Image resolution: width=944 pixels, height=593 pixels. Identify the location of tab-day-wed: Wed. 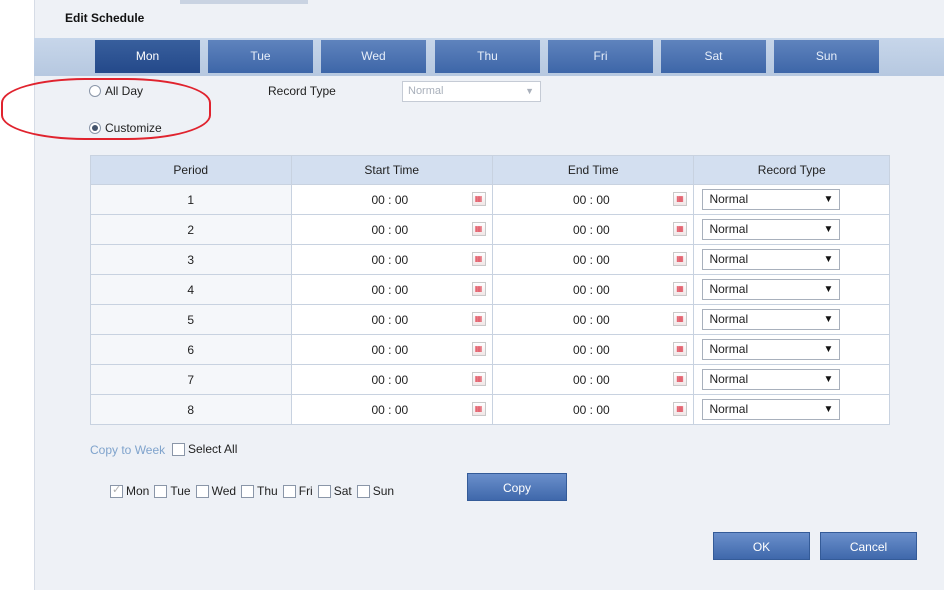
(373, 56).